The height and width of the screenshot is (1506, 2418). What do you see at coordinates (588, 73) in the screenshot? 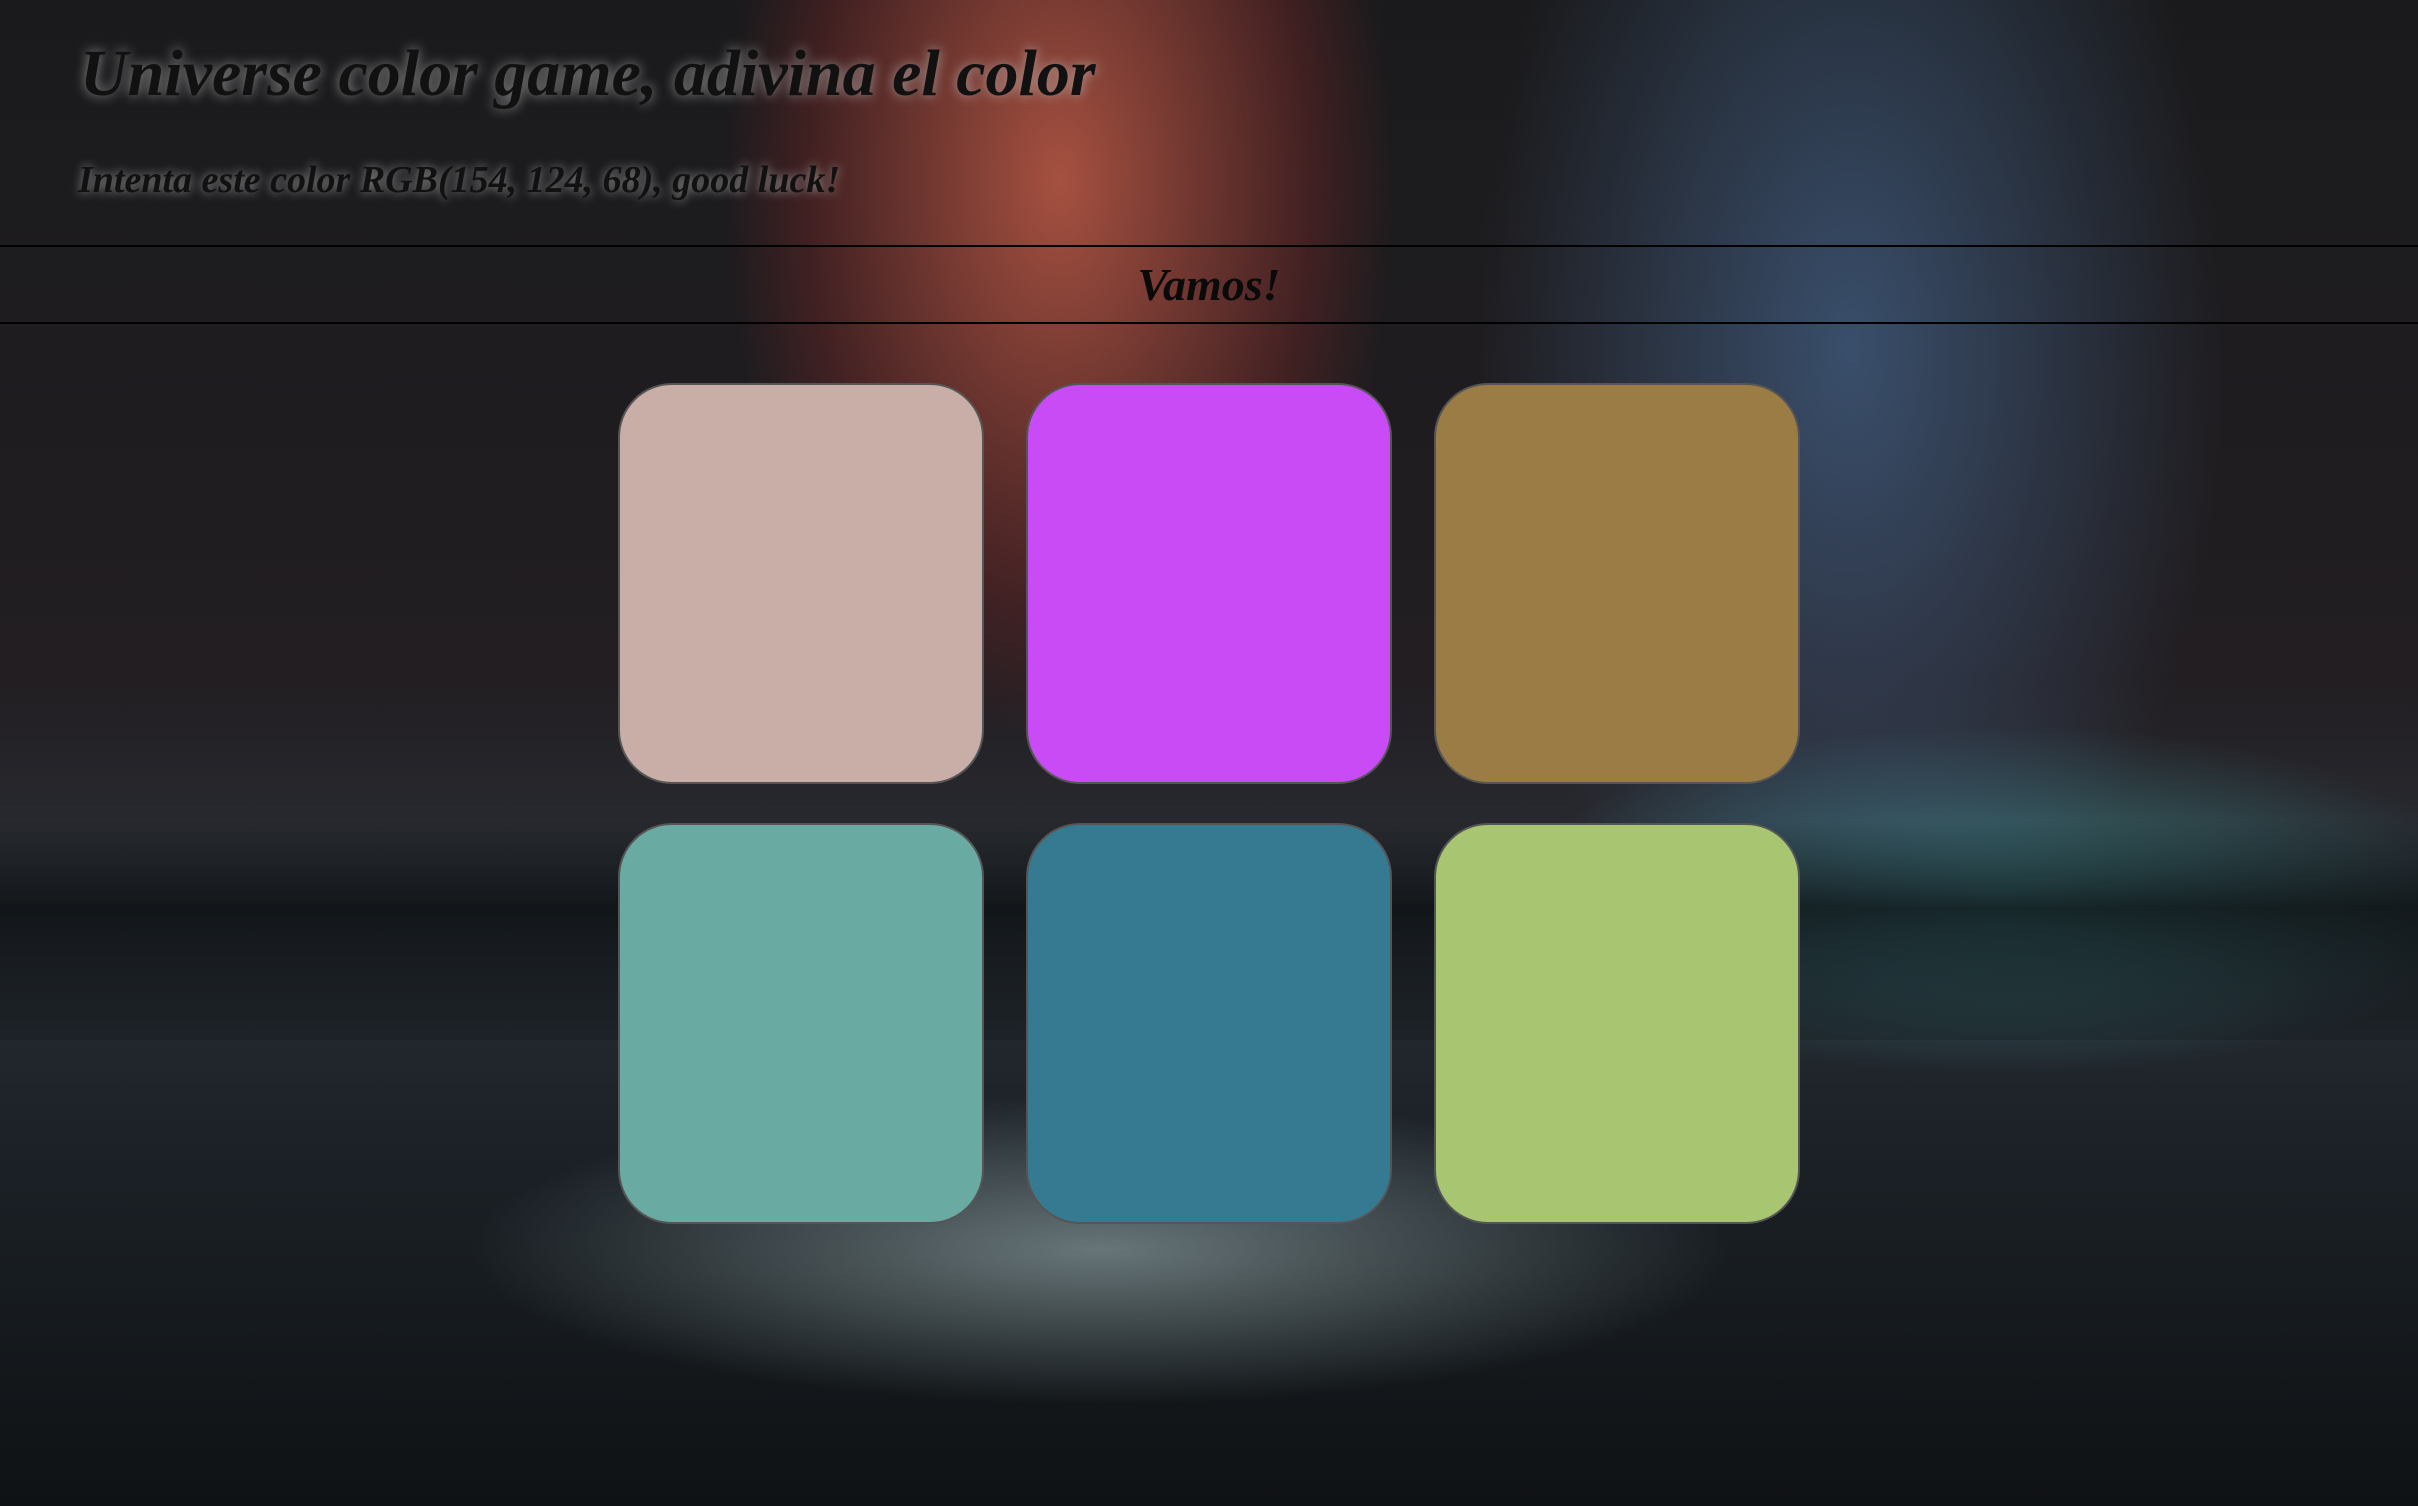
I see `page-title: Universe color game, adivina el color` at bounding box center [588, 73].